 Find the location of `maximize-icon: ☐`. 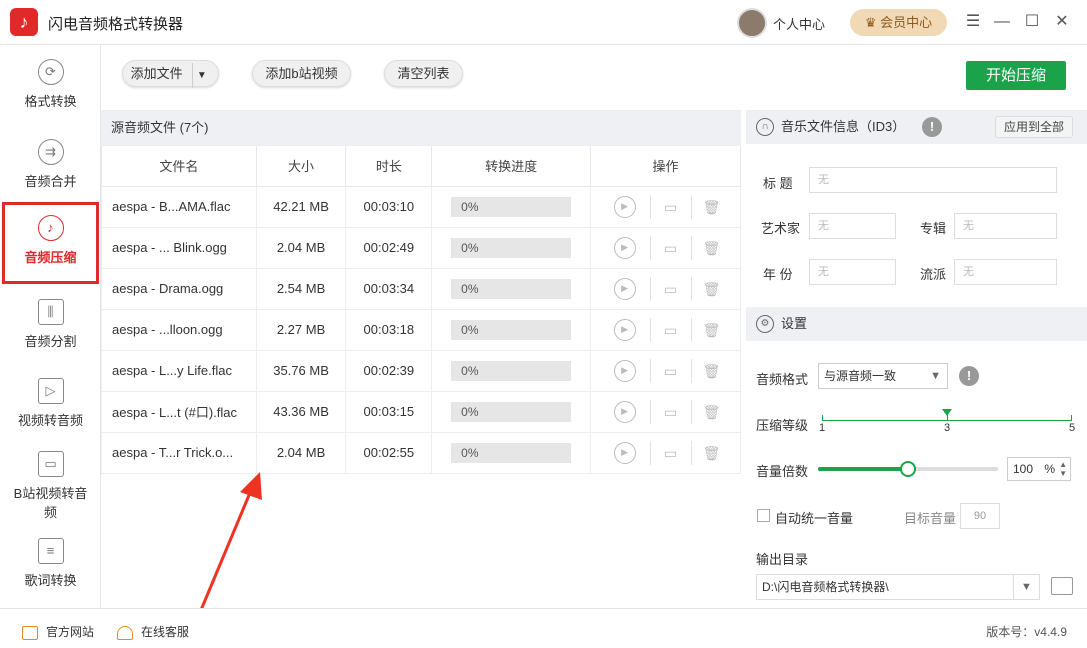

maximize-icon: ☐ is located at coordinates (1032, 22).